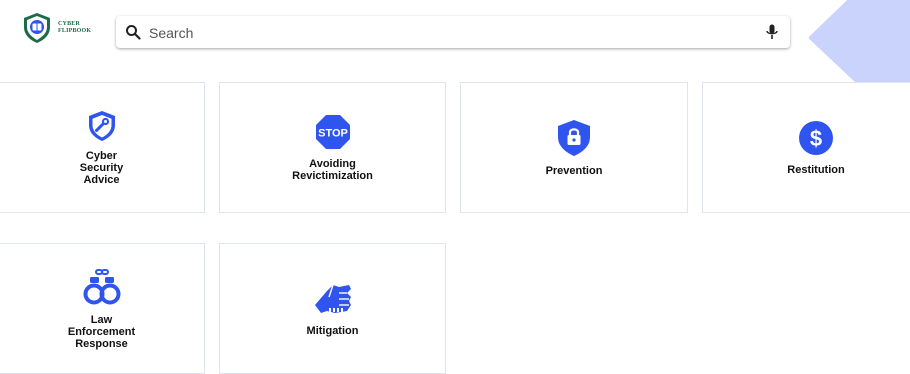 This screenshot has width=910, height=374. I want to click on search-bar, so click(453, 32).